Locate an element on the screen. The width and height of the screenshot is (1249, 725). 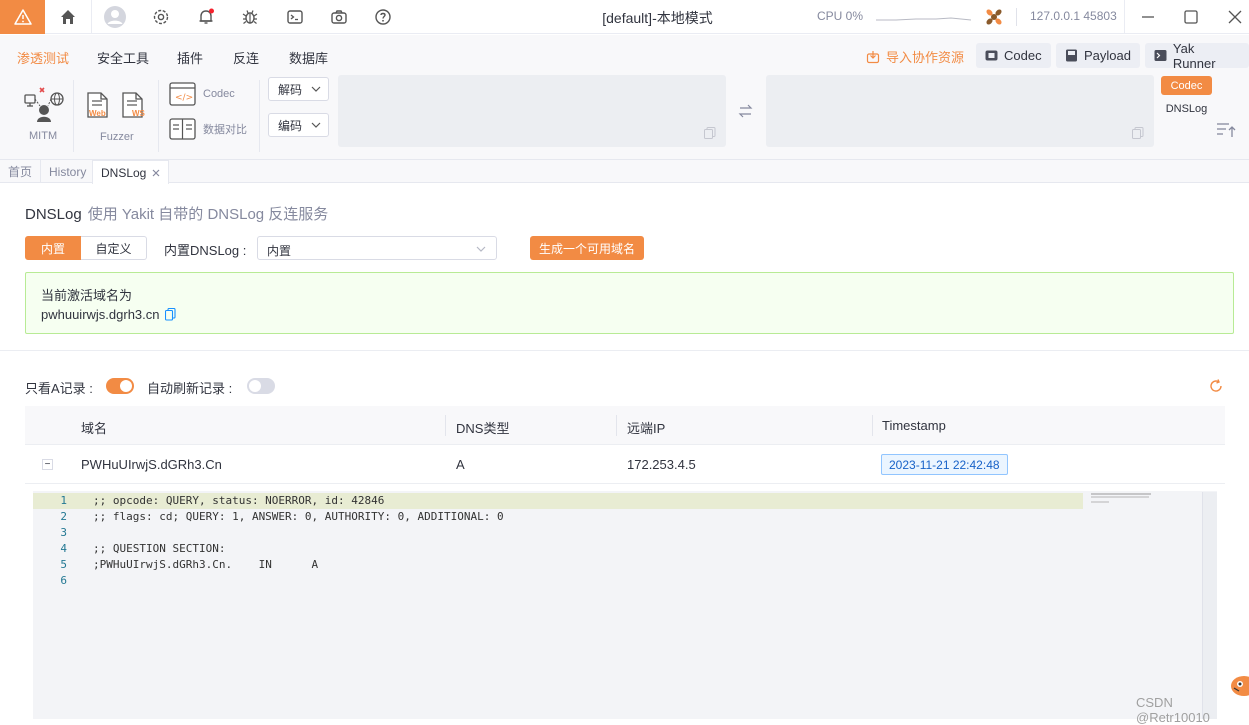
codec-tool: </> Codec is located at coordinates (202, 94).